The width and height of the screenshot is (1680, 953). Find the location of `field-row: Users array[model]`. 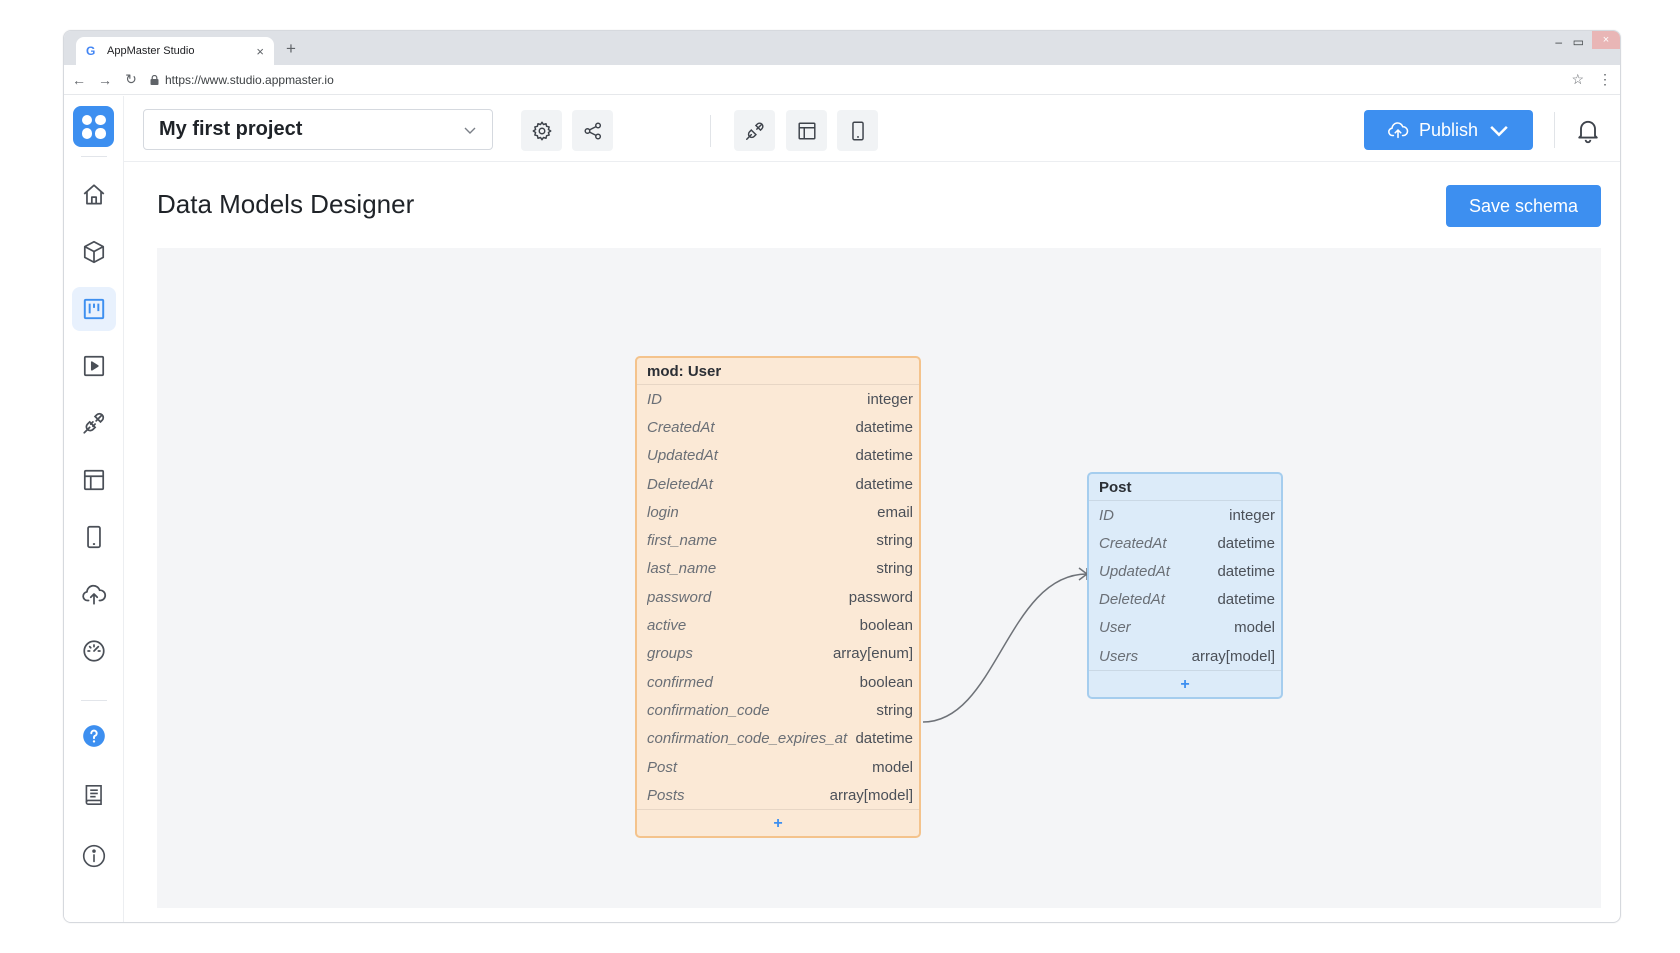

field-row: Users array[model] is located at coordinates (1185, 656).